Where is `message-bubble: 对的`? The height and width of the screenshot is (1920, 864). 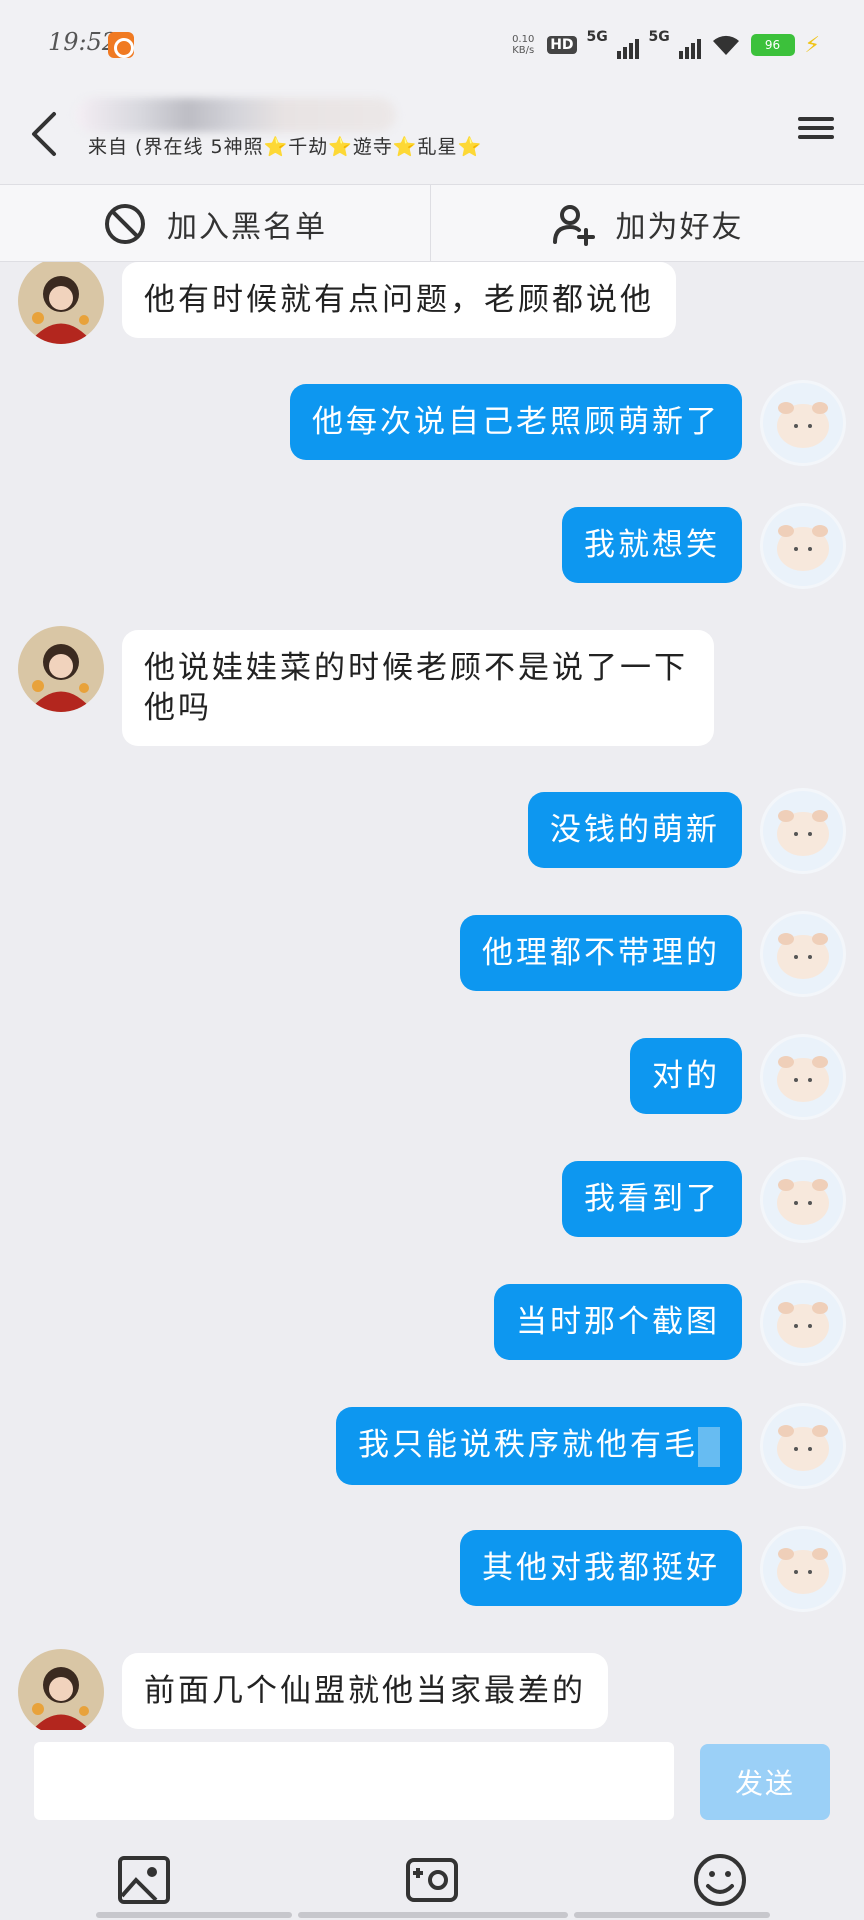 message-bubble: 对的 is located at coordinates (686, 1076).